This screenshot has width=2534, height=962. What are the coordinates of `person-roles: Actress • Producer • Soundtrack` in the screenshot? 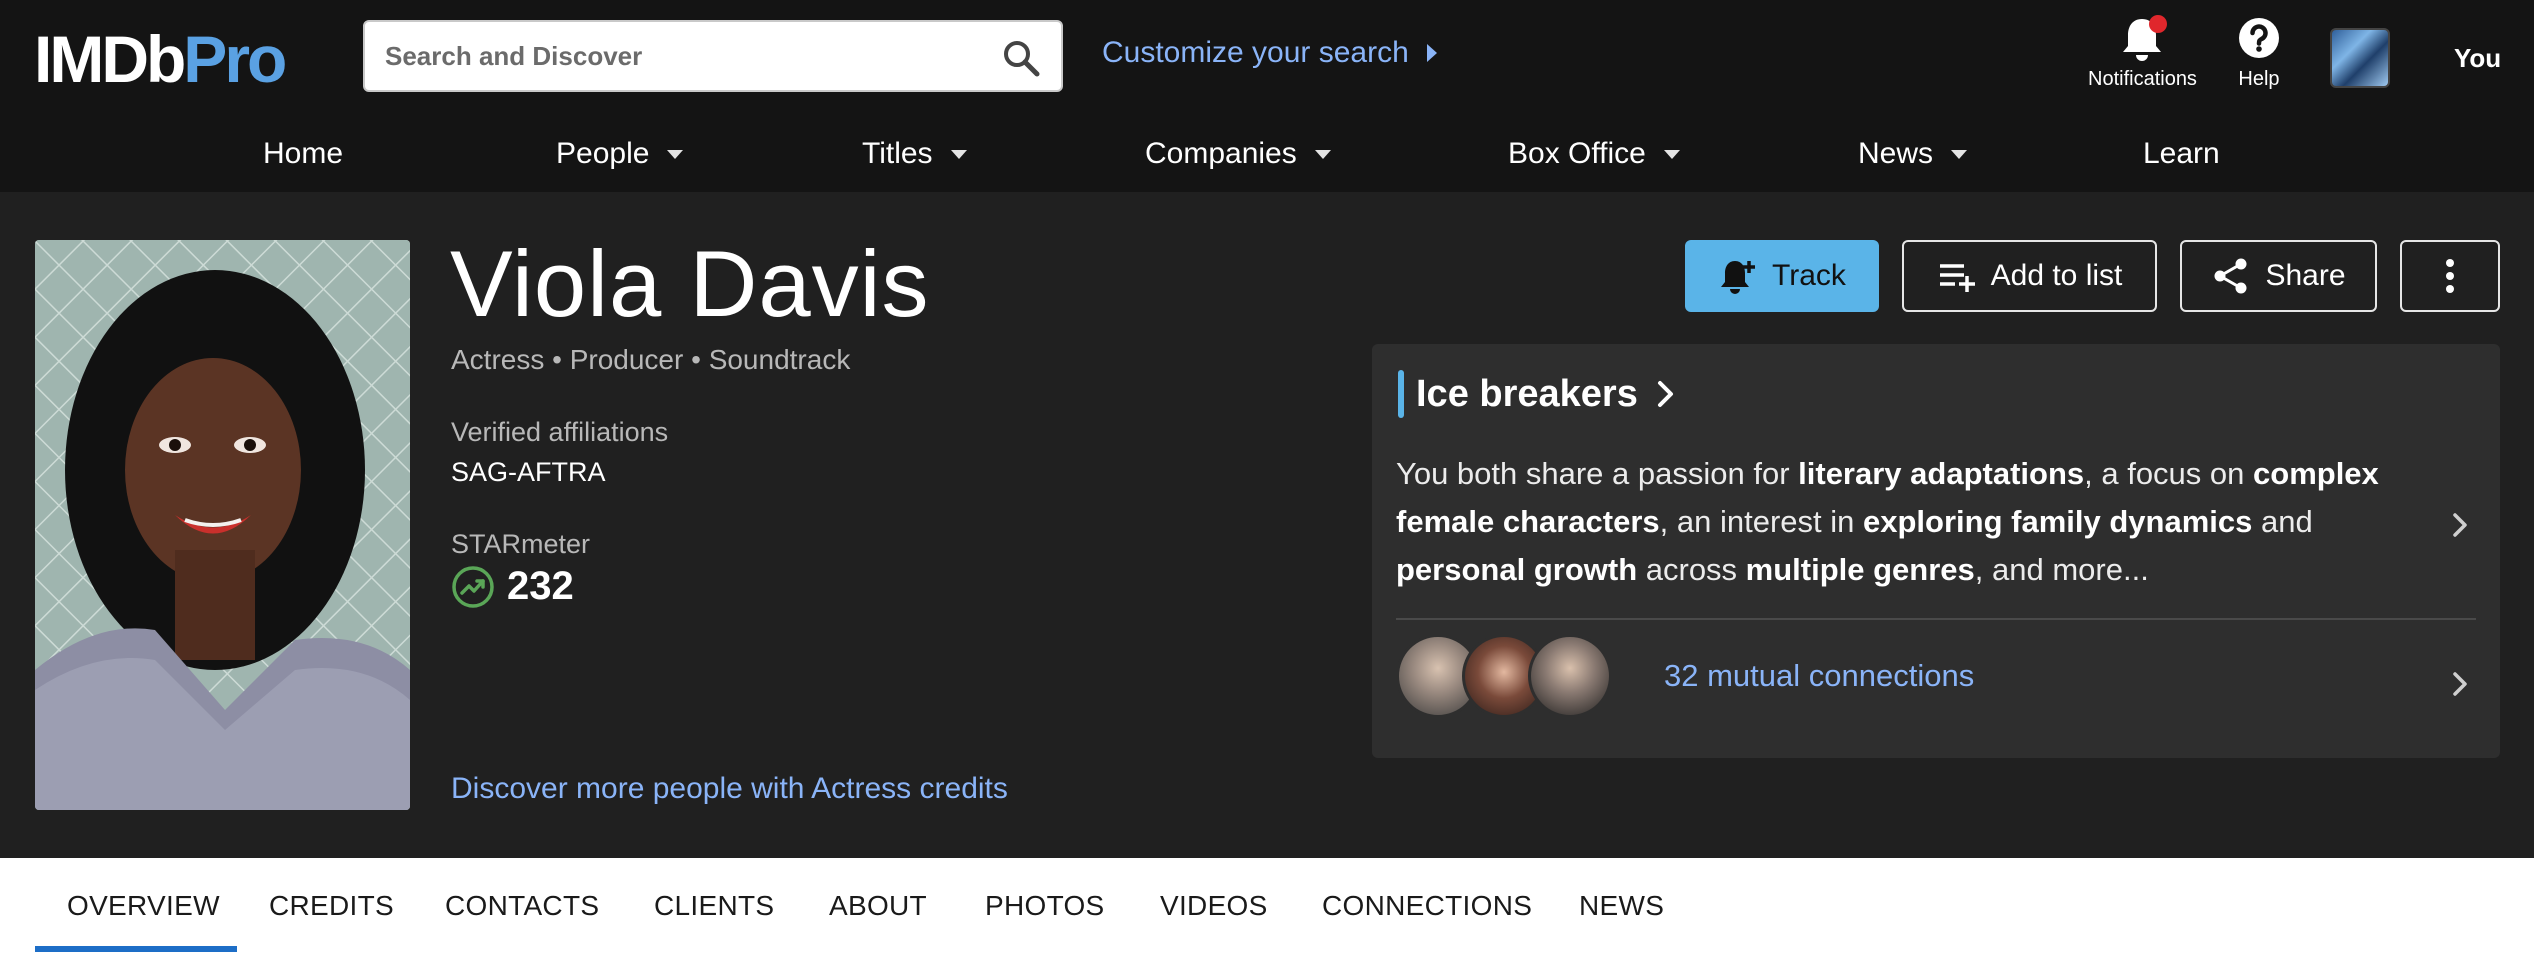 It's located at (651, 359).